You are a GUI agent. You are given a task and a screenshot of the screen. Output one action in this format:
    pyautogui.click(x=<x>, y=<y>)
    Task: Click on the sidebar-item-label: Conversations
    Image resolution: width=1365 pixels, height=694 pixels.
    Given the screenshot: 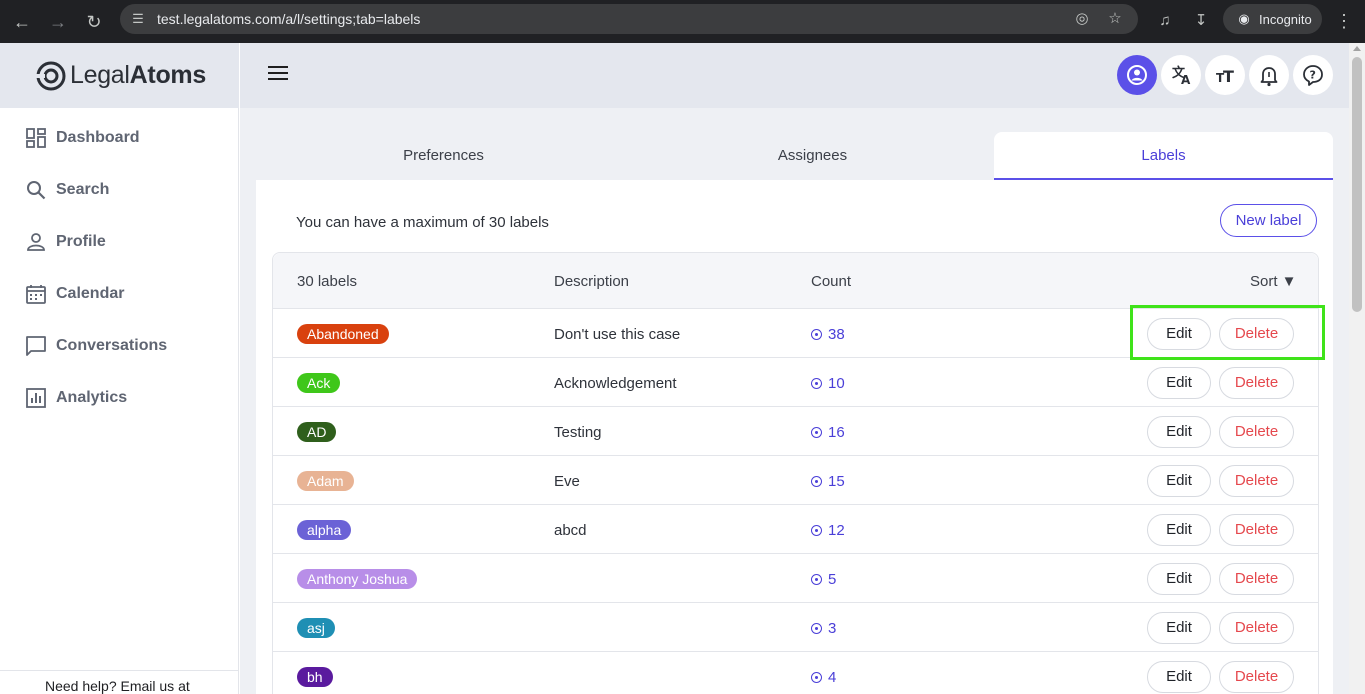 What is the action you would take?
    pyautogui.click(x=112, y=345)
    